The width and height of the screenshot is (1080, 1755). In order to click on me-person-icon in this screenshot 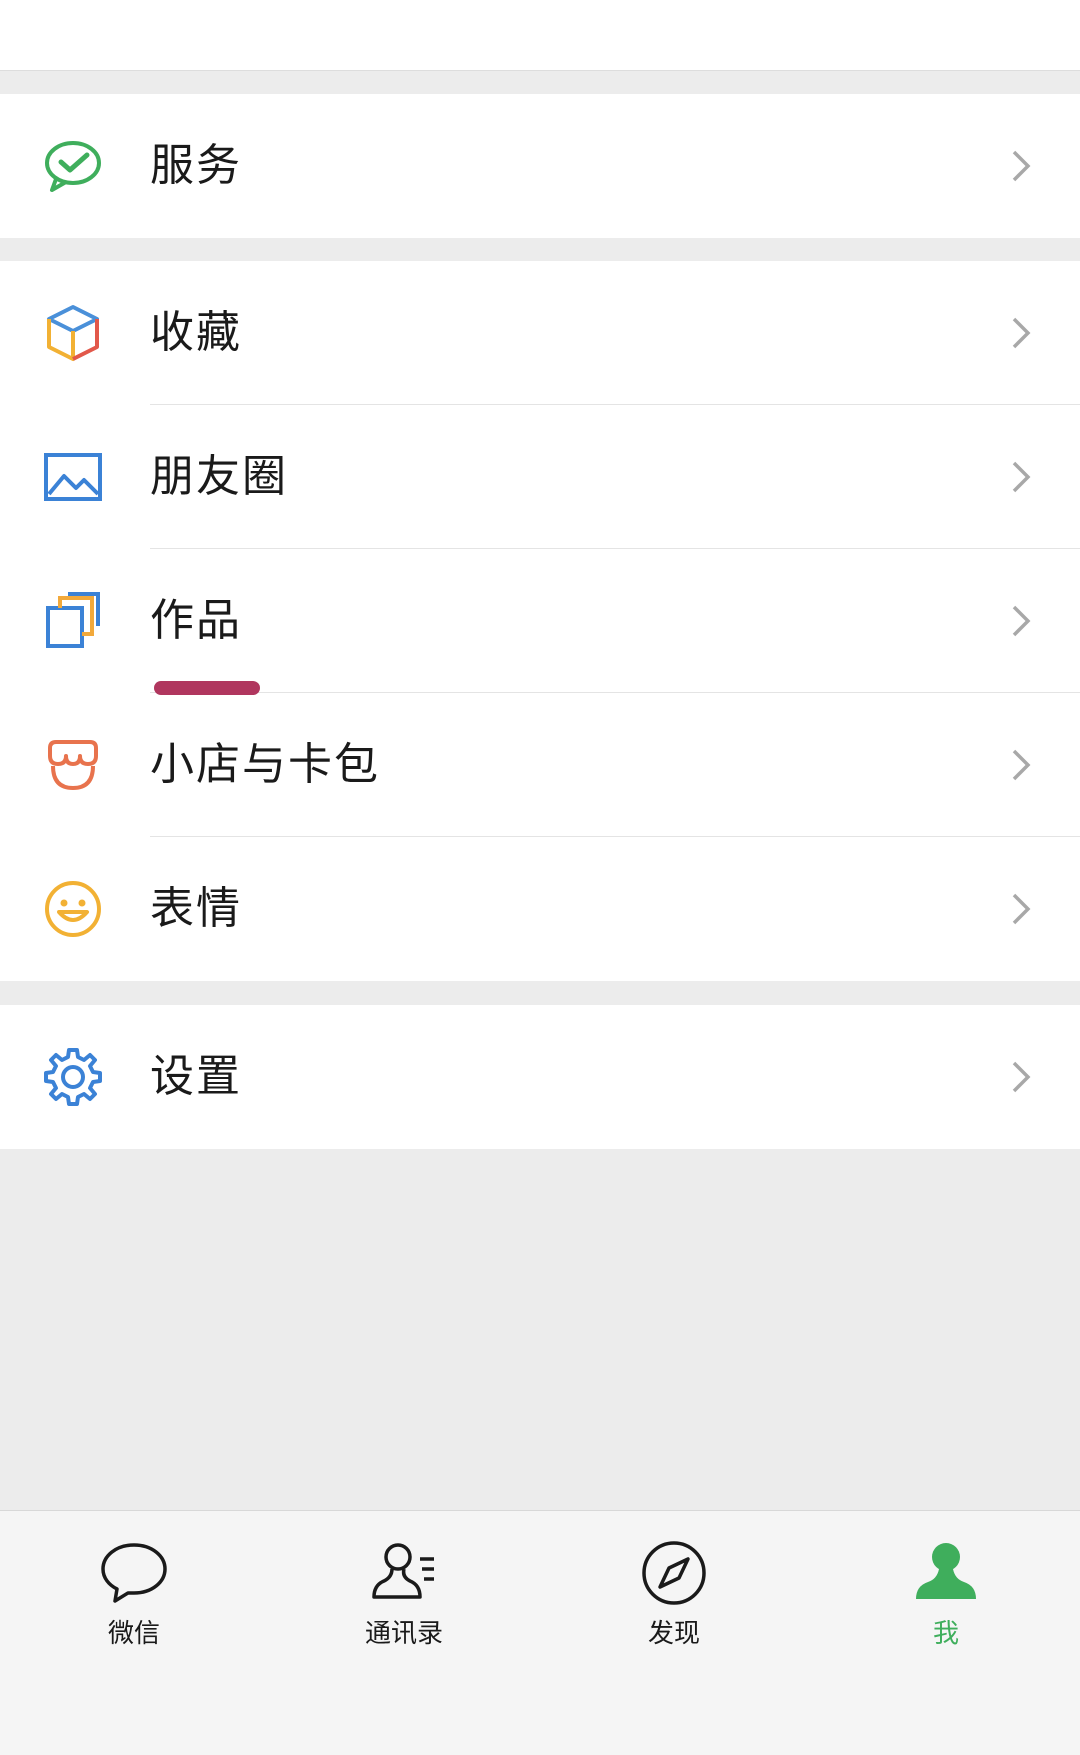, I will do `click(946, 1573)`.